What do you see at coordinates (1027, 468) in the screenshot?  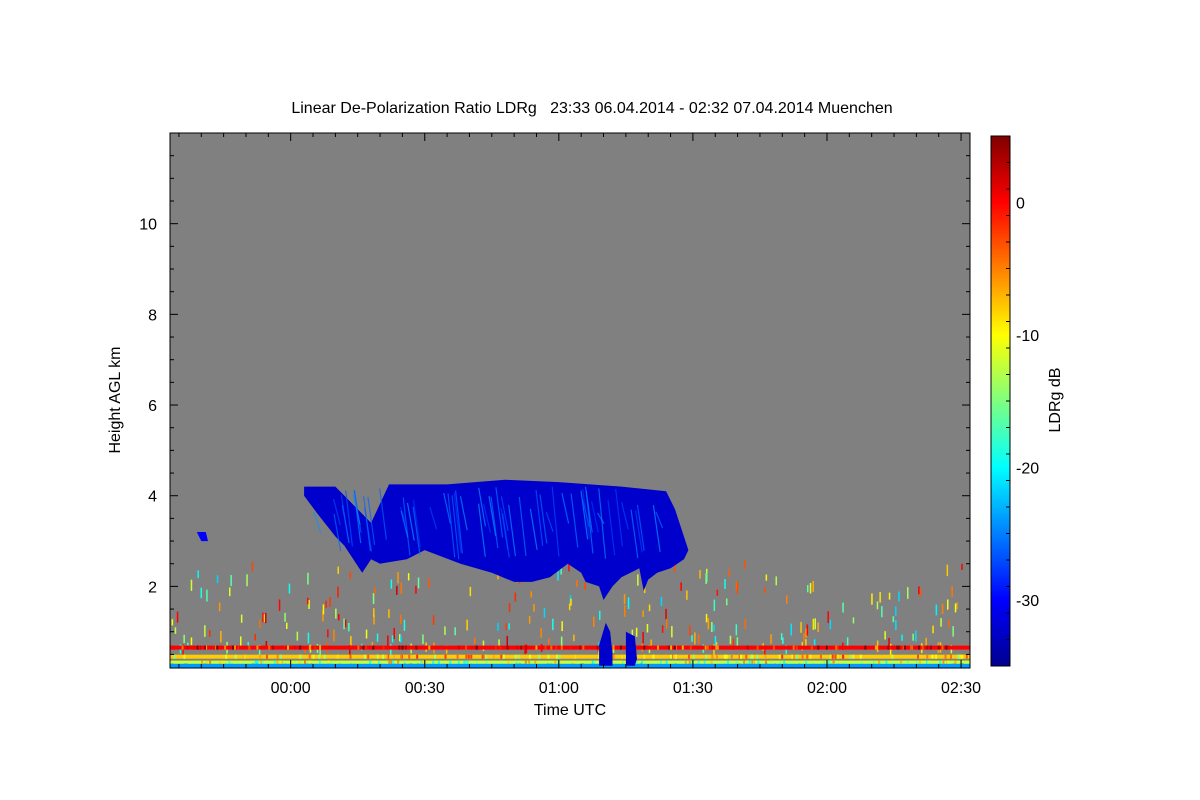 I see `colorbar-tick-label: -20` at bounding box center [1027, 468].